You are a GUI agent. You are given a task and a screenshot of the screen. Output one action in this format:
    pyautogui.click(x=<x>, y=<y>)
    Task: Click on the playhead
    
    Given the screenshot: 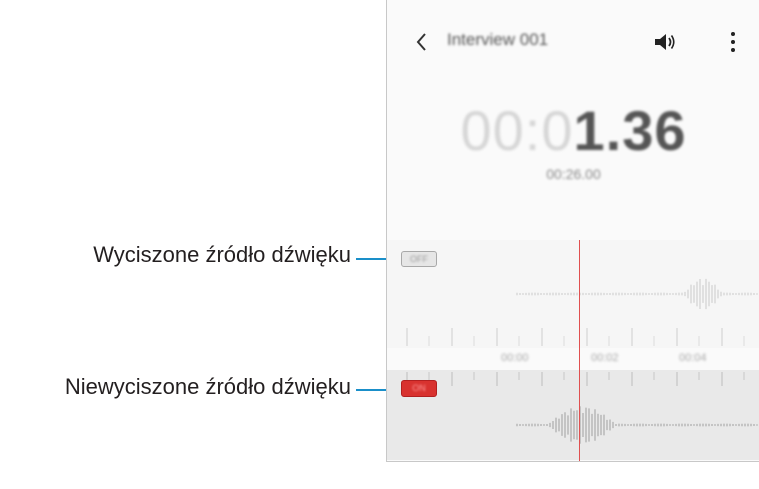 What is the action you would take?
    pyautogui.click(x=579, y=350)
    